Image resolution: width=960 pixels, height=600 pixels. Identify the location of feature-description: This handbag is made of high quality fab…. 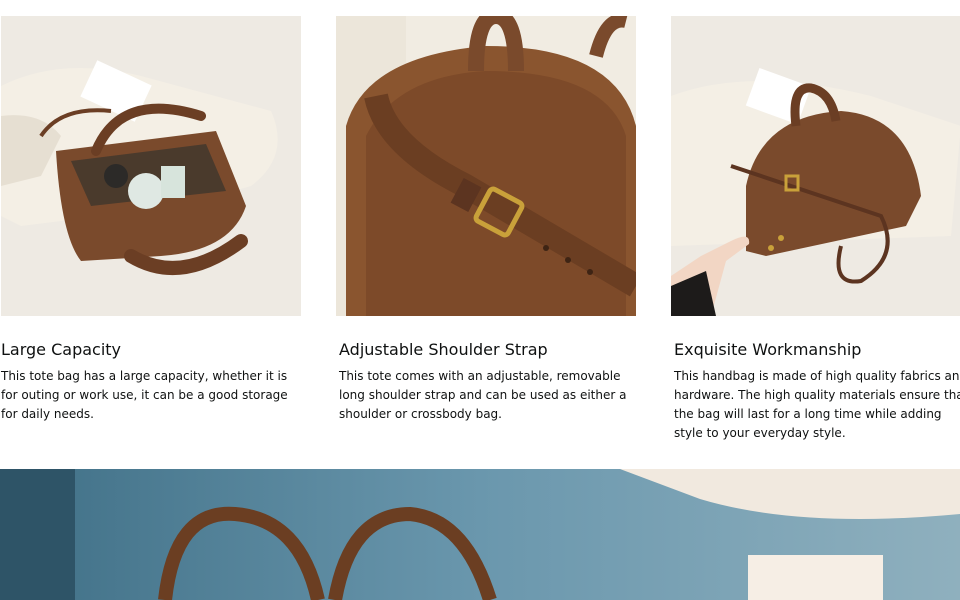
(817, 404).